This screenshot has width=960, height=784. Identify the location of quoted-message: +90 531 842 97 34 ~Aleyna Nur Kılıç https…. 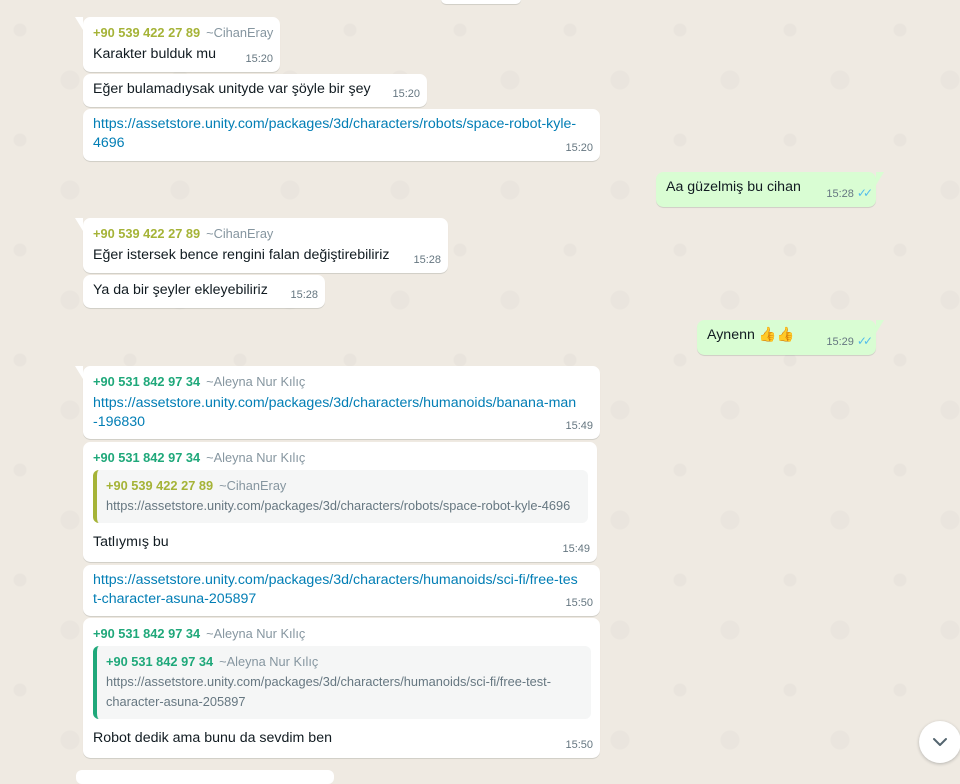
(342, 682).